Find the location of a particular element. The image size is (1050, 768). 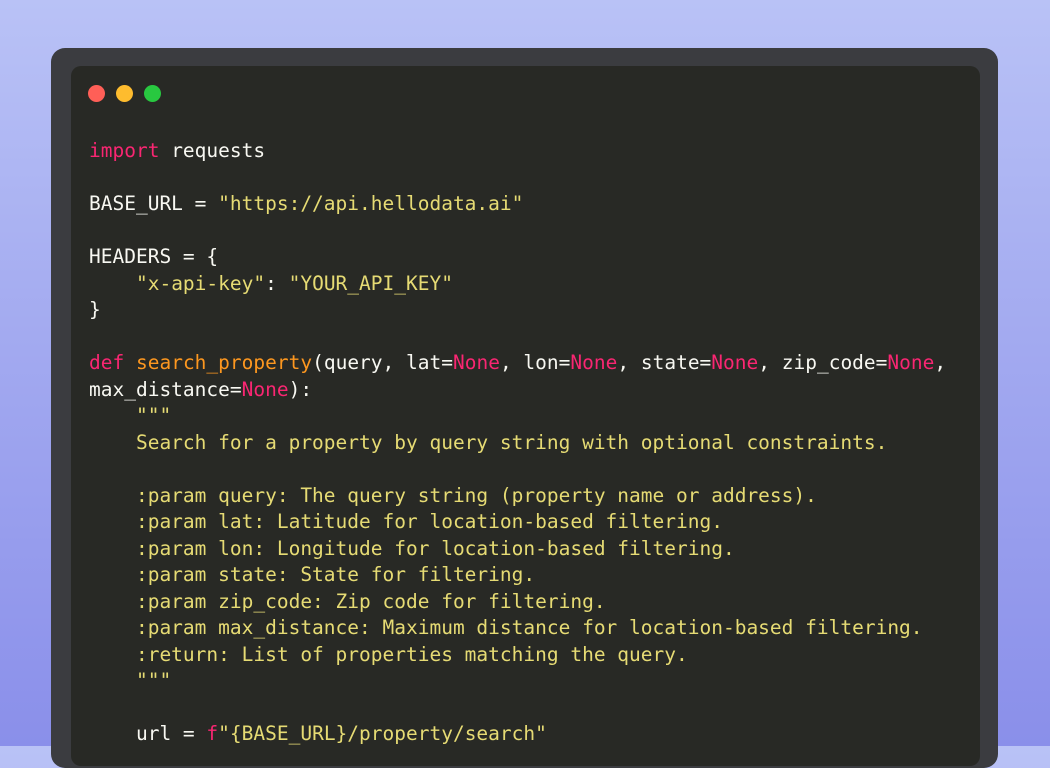

code-line: import requests is located at coordinates (517, 151).